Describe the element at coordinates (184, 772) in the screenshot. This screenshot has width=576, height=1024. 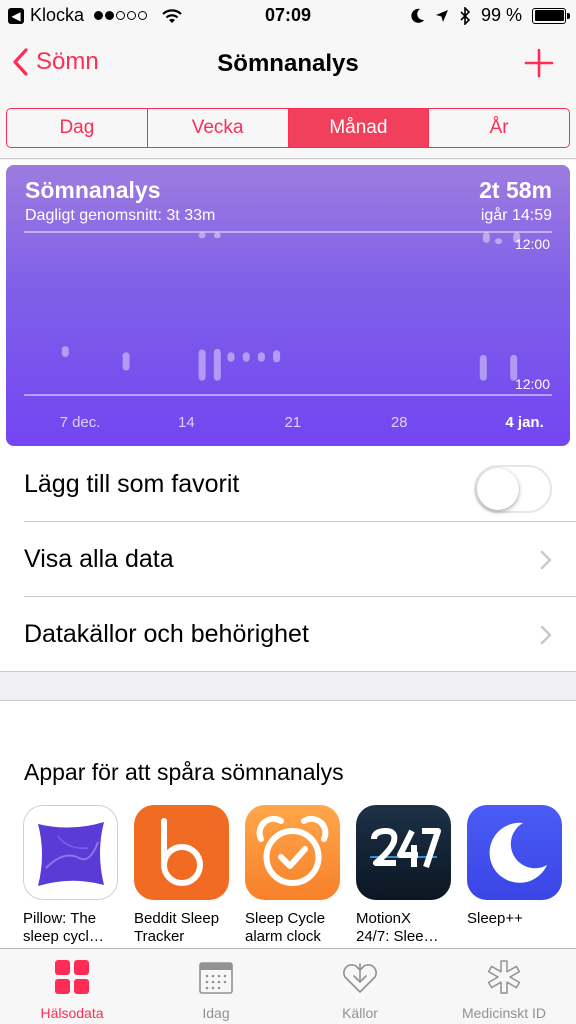
I see `apps-section-title: Appar för att spåra sömnanalys` at that location.